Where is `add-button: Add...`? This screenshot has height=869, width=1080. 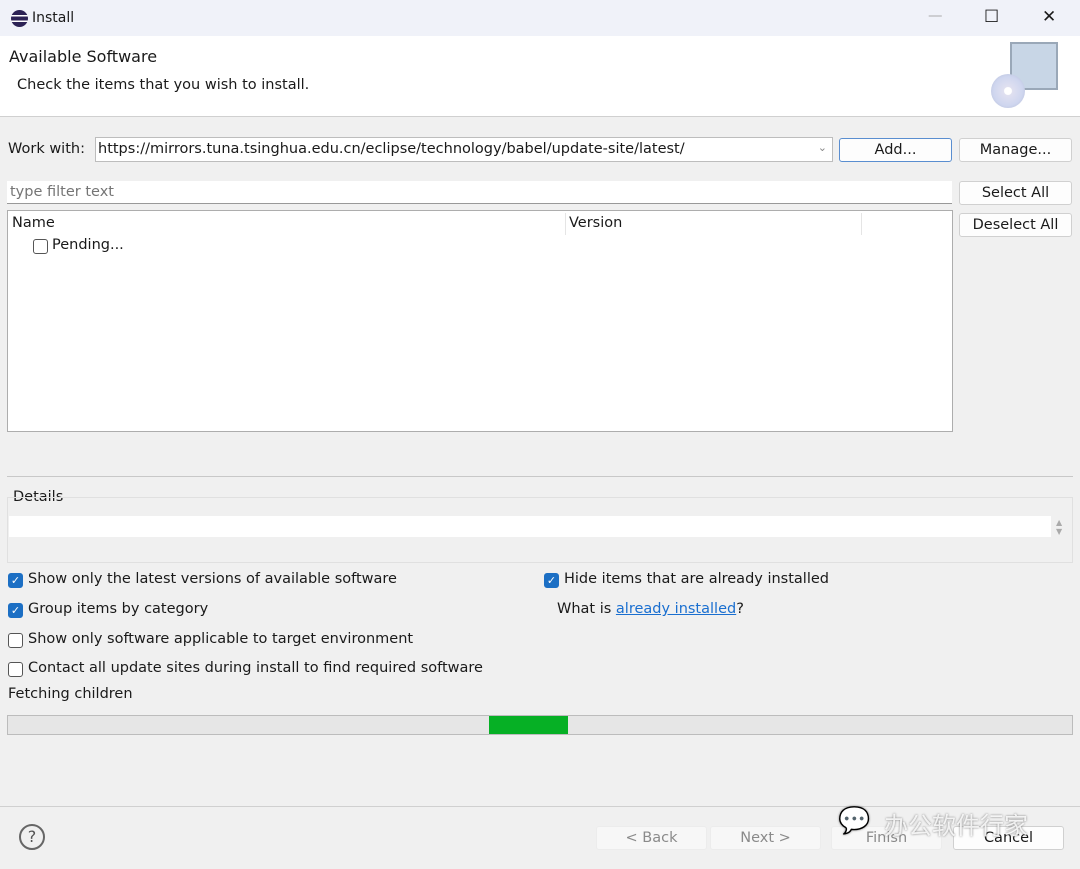
add-button: Add... is located at coordinates (895, 150).